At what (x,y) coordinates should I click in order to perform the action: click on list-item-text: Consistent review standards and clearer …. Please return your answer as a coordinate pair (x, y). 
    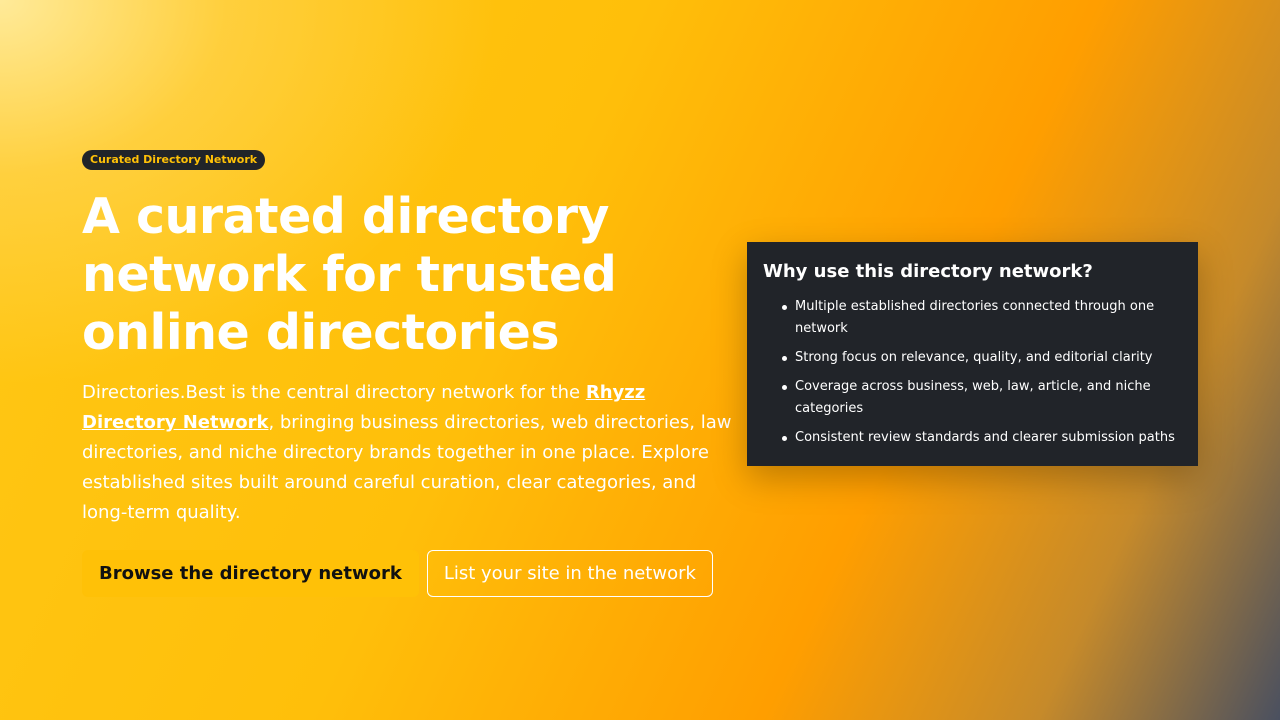
    Looking at the image, I should click on (985, 437).